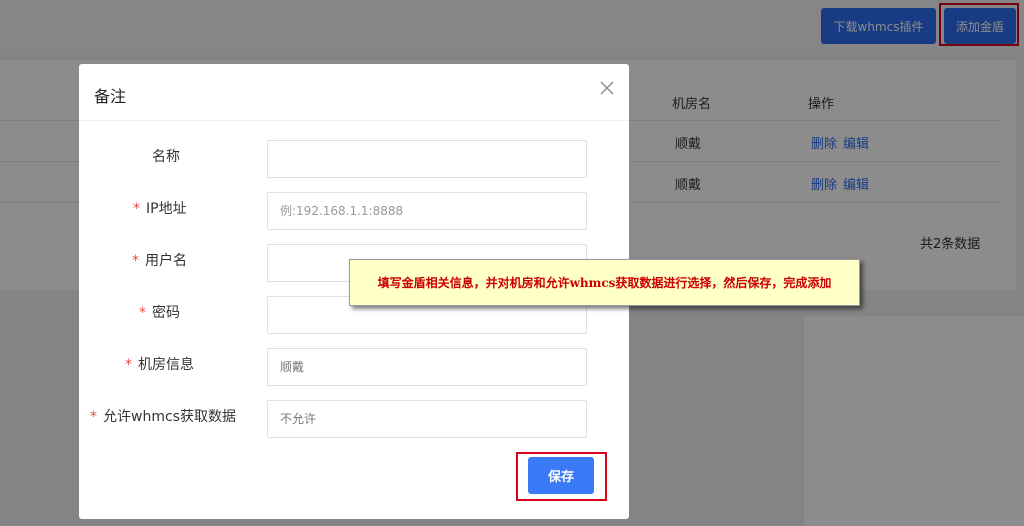 This screenshot has width=1024, height=526. I want to click on password-label: * 密码, so click(159, 312).